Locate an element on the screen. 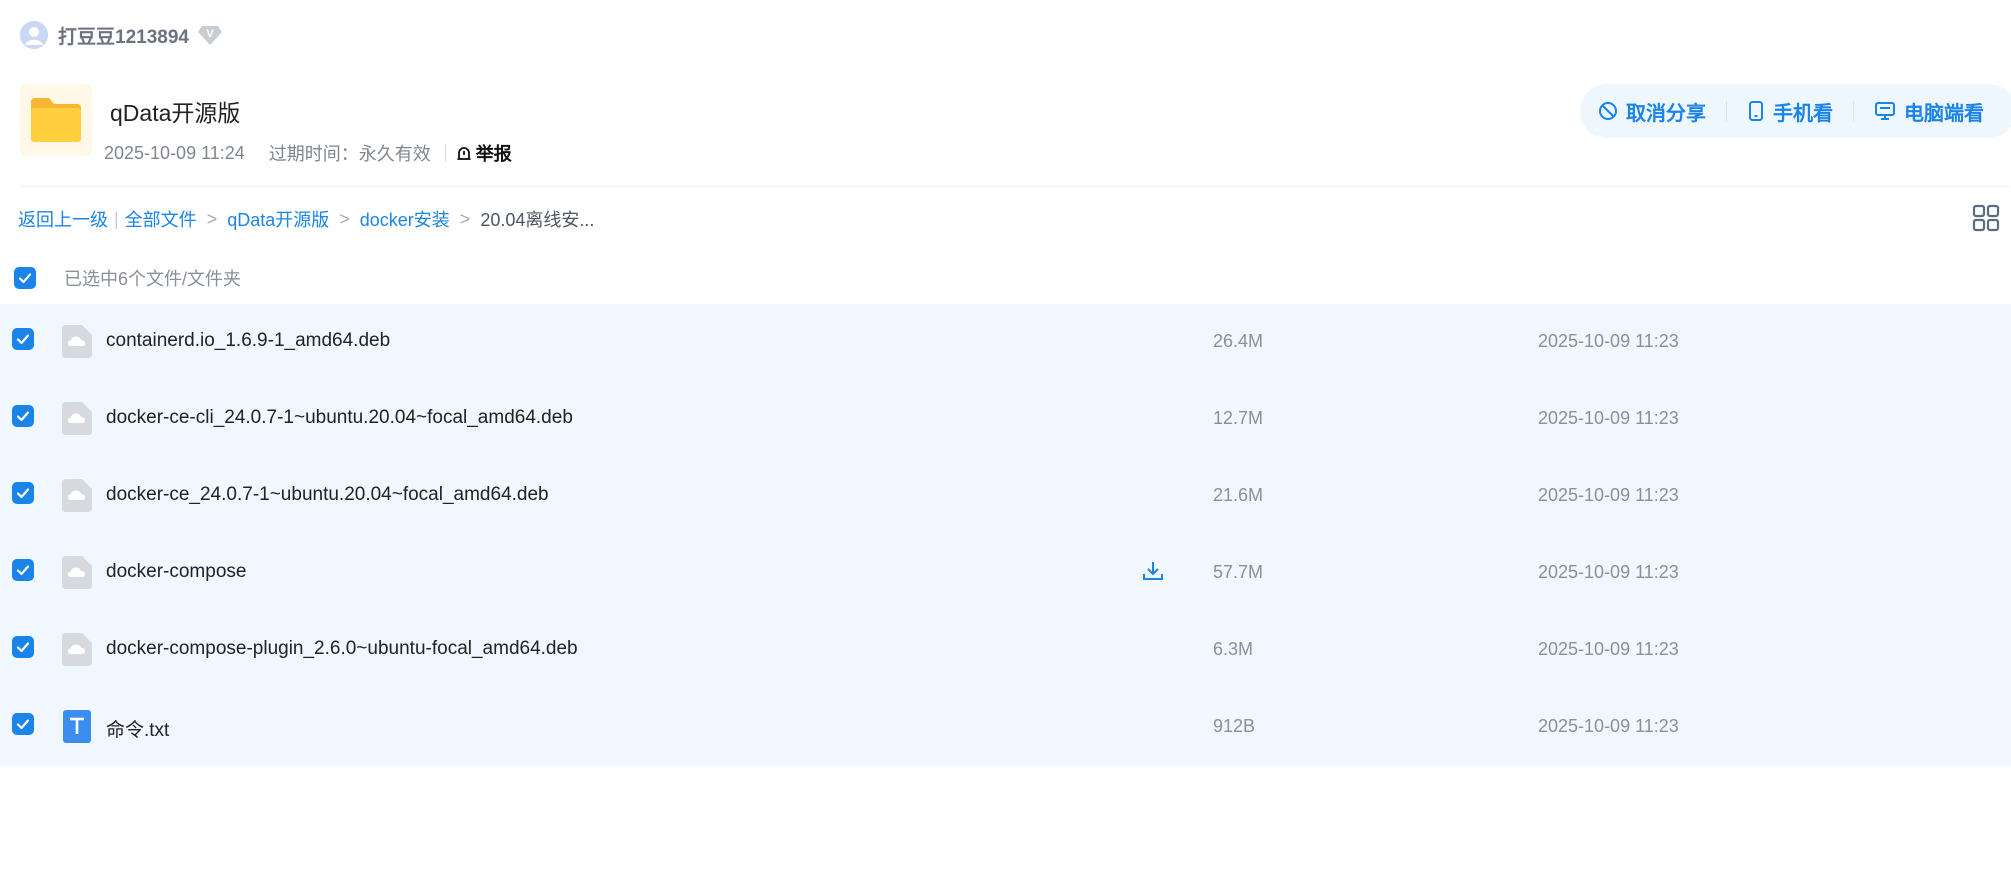 This screenshot has width=2011, height=892. text-file-icon is located at coordinates (77, 726).